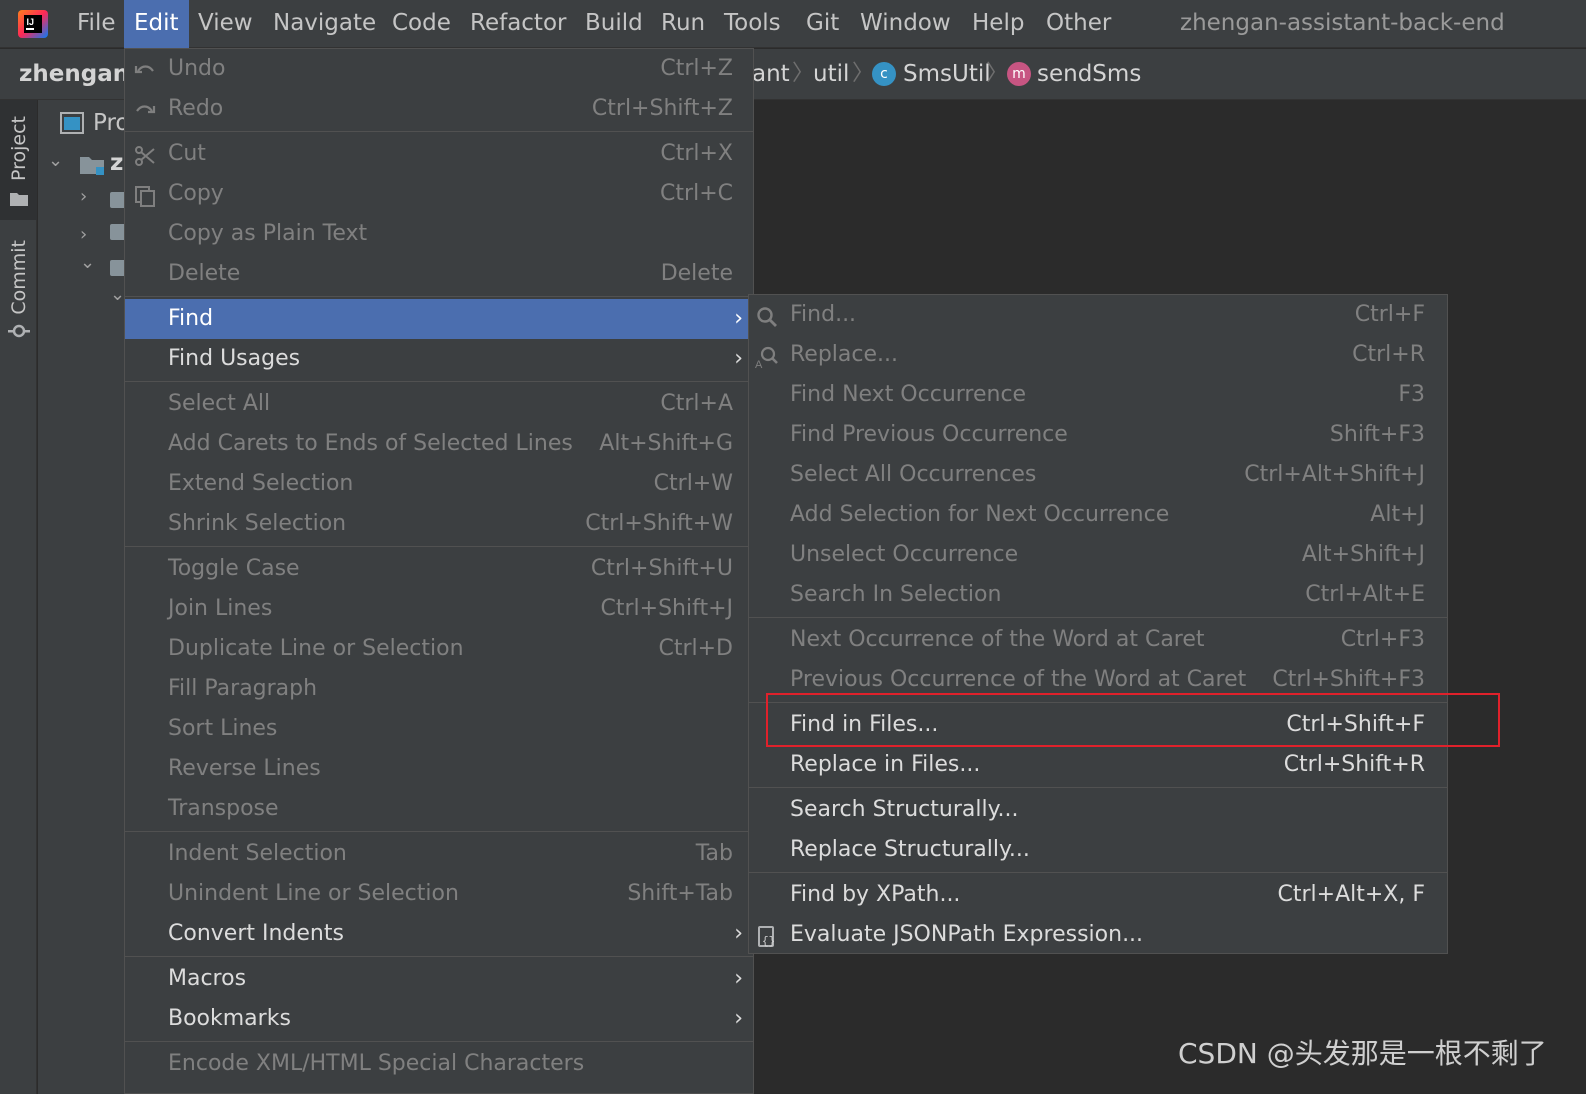  Describe the element at coordinates (439, 689) in the screenshot. I see `menu-item-fill-paragraph: Fill Paragraph` at that location.